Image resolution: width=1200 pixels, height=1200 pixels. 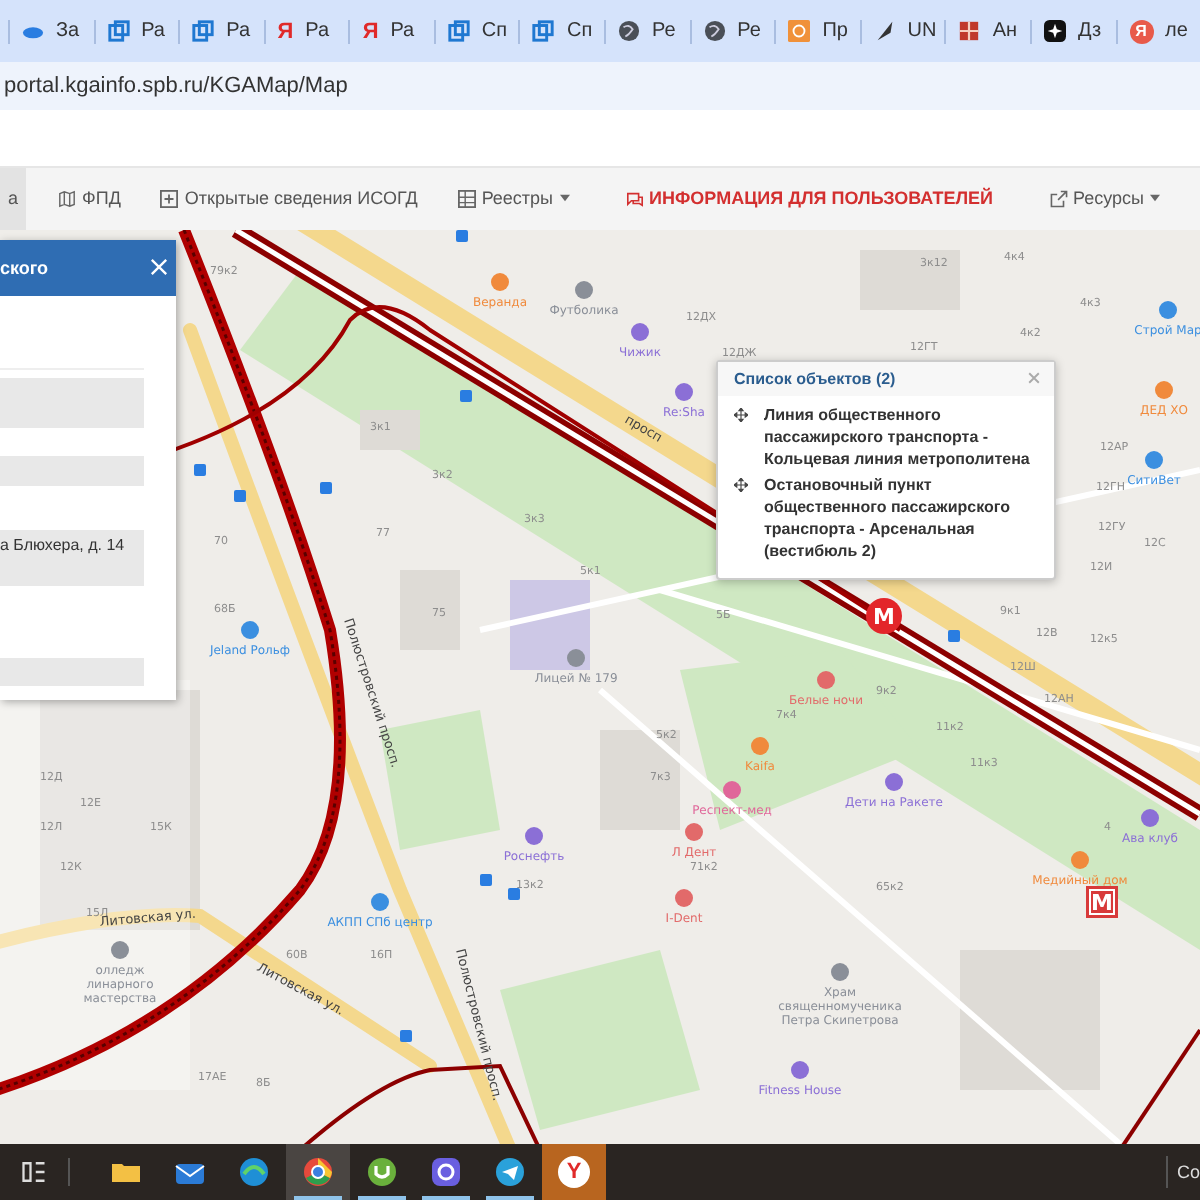 What do you see at coordinates (89, 198) in the screenshot?
I see `nav-tab: ФПД` at bounding box center [89, 198].